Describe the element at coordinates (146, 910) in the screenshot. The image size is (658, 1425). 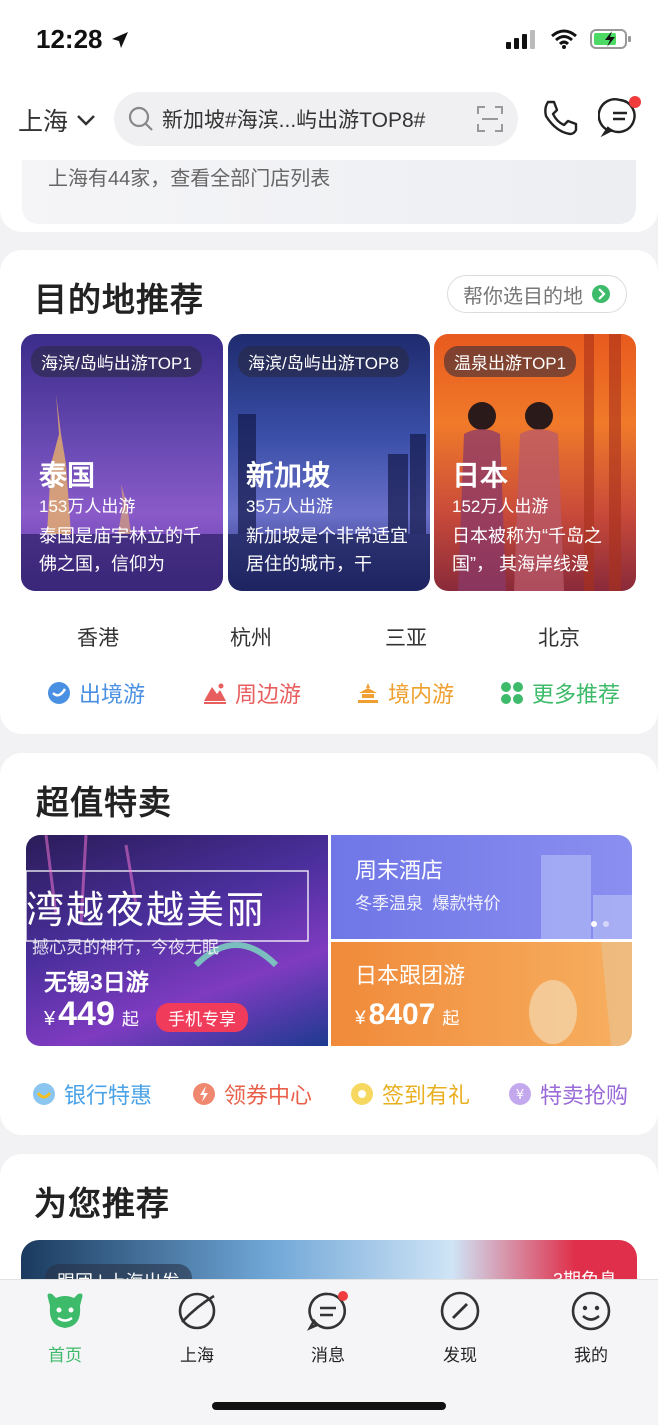
I see `deal-overlay-title: 湾越夜越美丽` at that location.